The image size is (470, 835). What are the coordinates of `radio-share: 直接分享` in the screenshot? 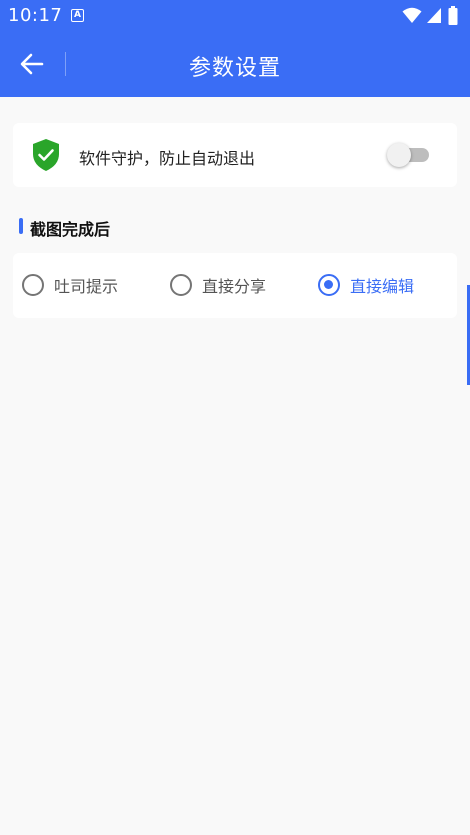 It's located at (218, 285).